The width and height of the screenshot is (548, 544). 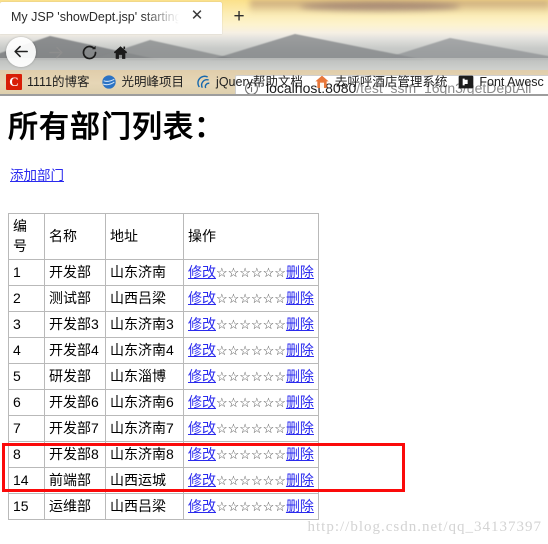 What do you see at coordinates (26, 402) in the screenshot?
I see `cell-id: 6` at bounding box center [26, 402].